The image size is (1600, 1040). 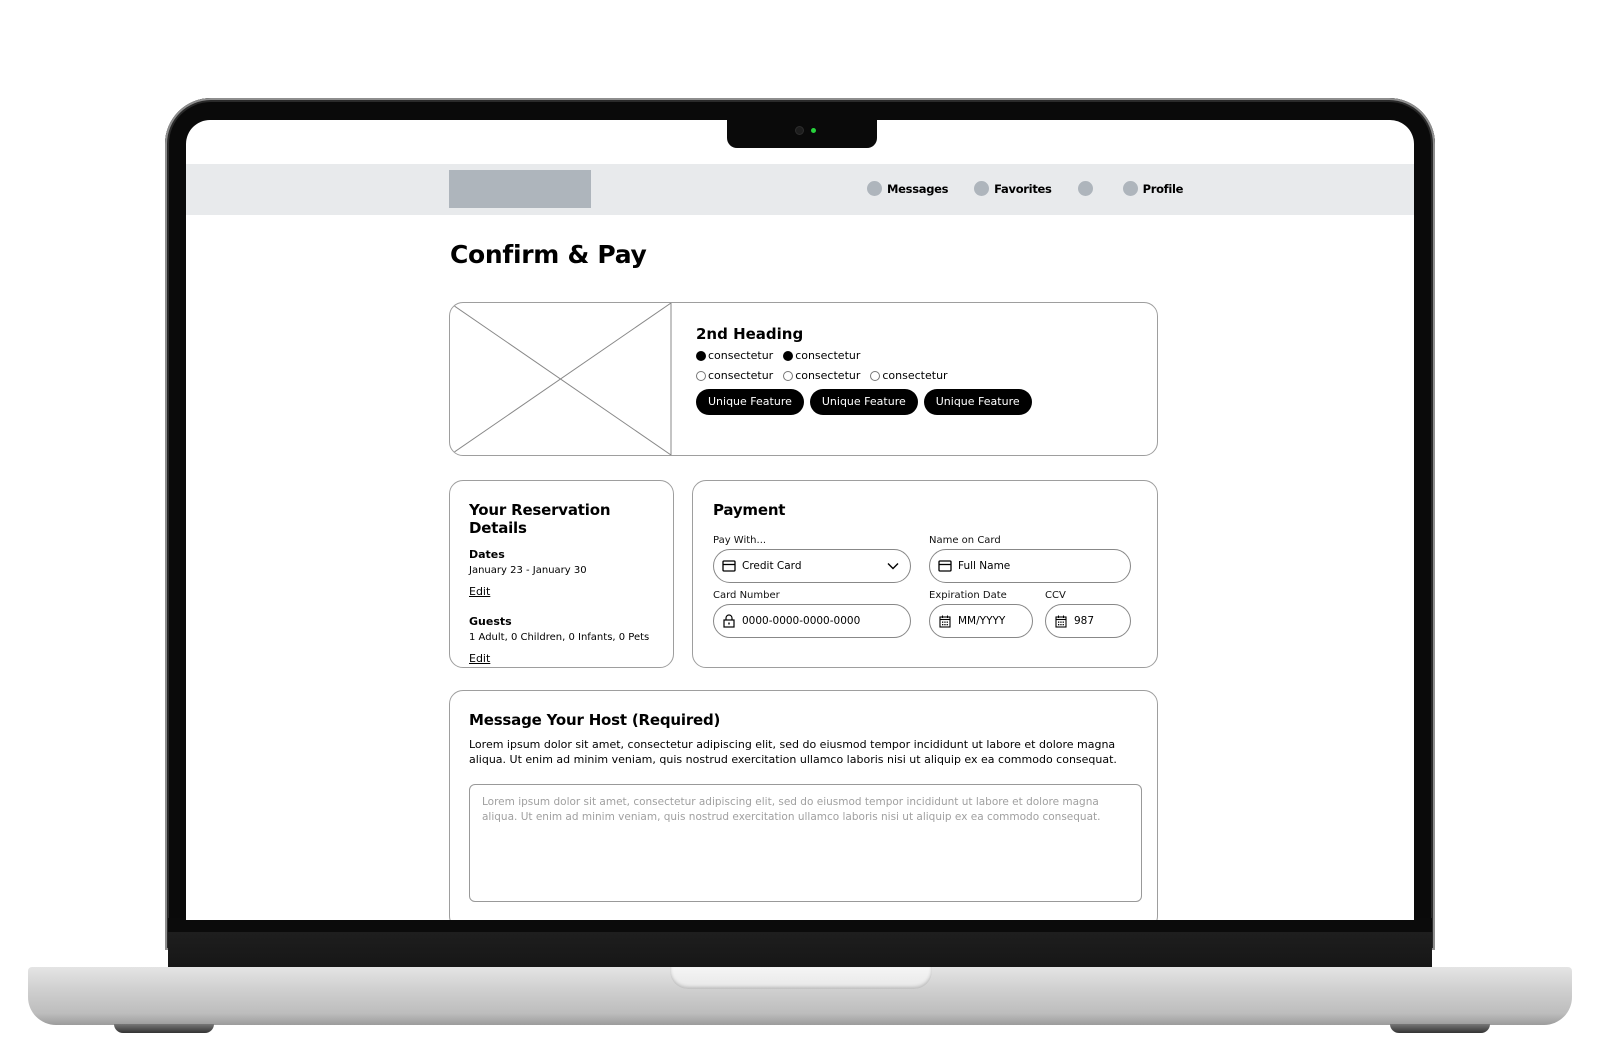 I want to click on dates-value: January 23 - January 30, so click(x=528, y=570).